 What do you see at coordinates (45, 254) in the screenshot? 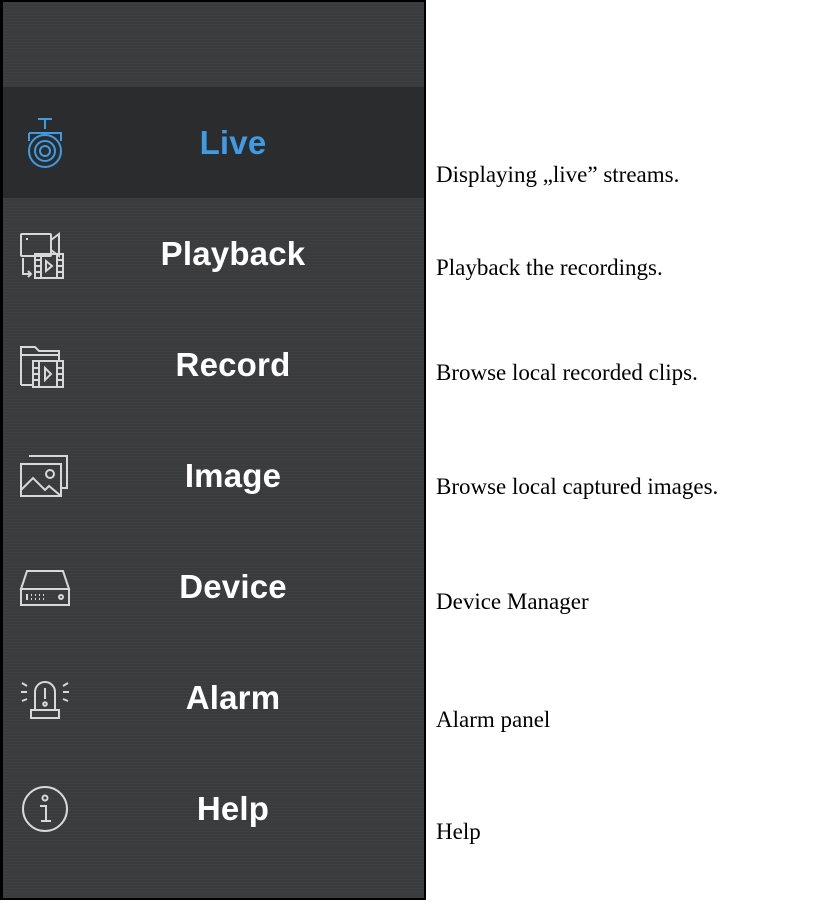
I see `playback-icon` at bounding box center [45, 254].